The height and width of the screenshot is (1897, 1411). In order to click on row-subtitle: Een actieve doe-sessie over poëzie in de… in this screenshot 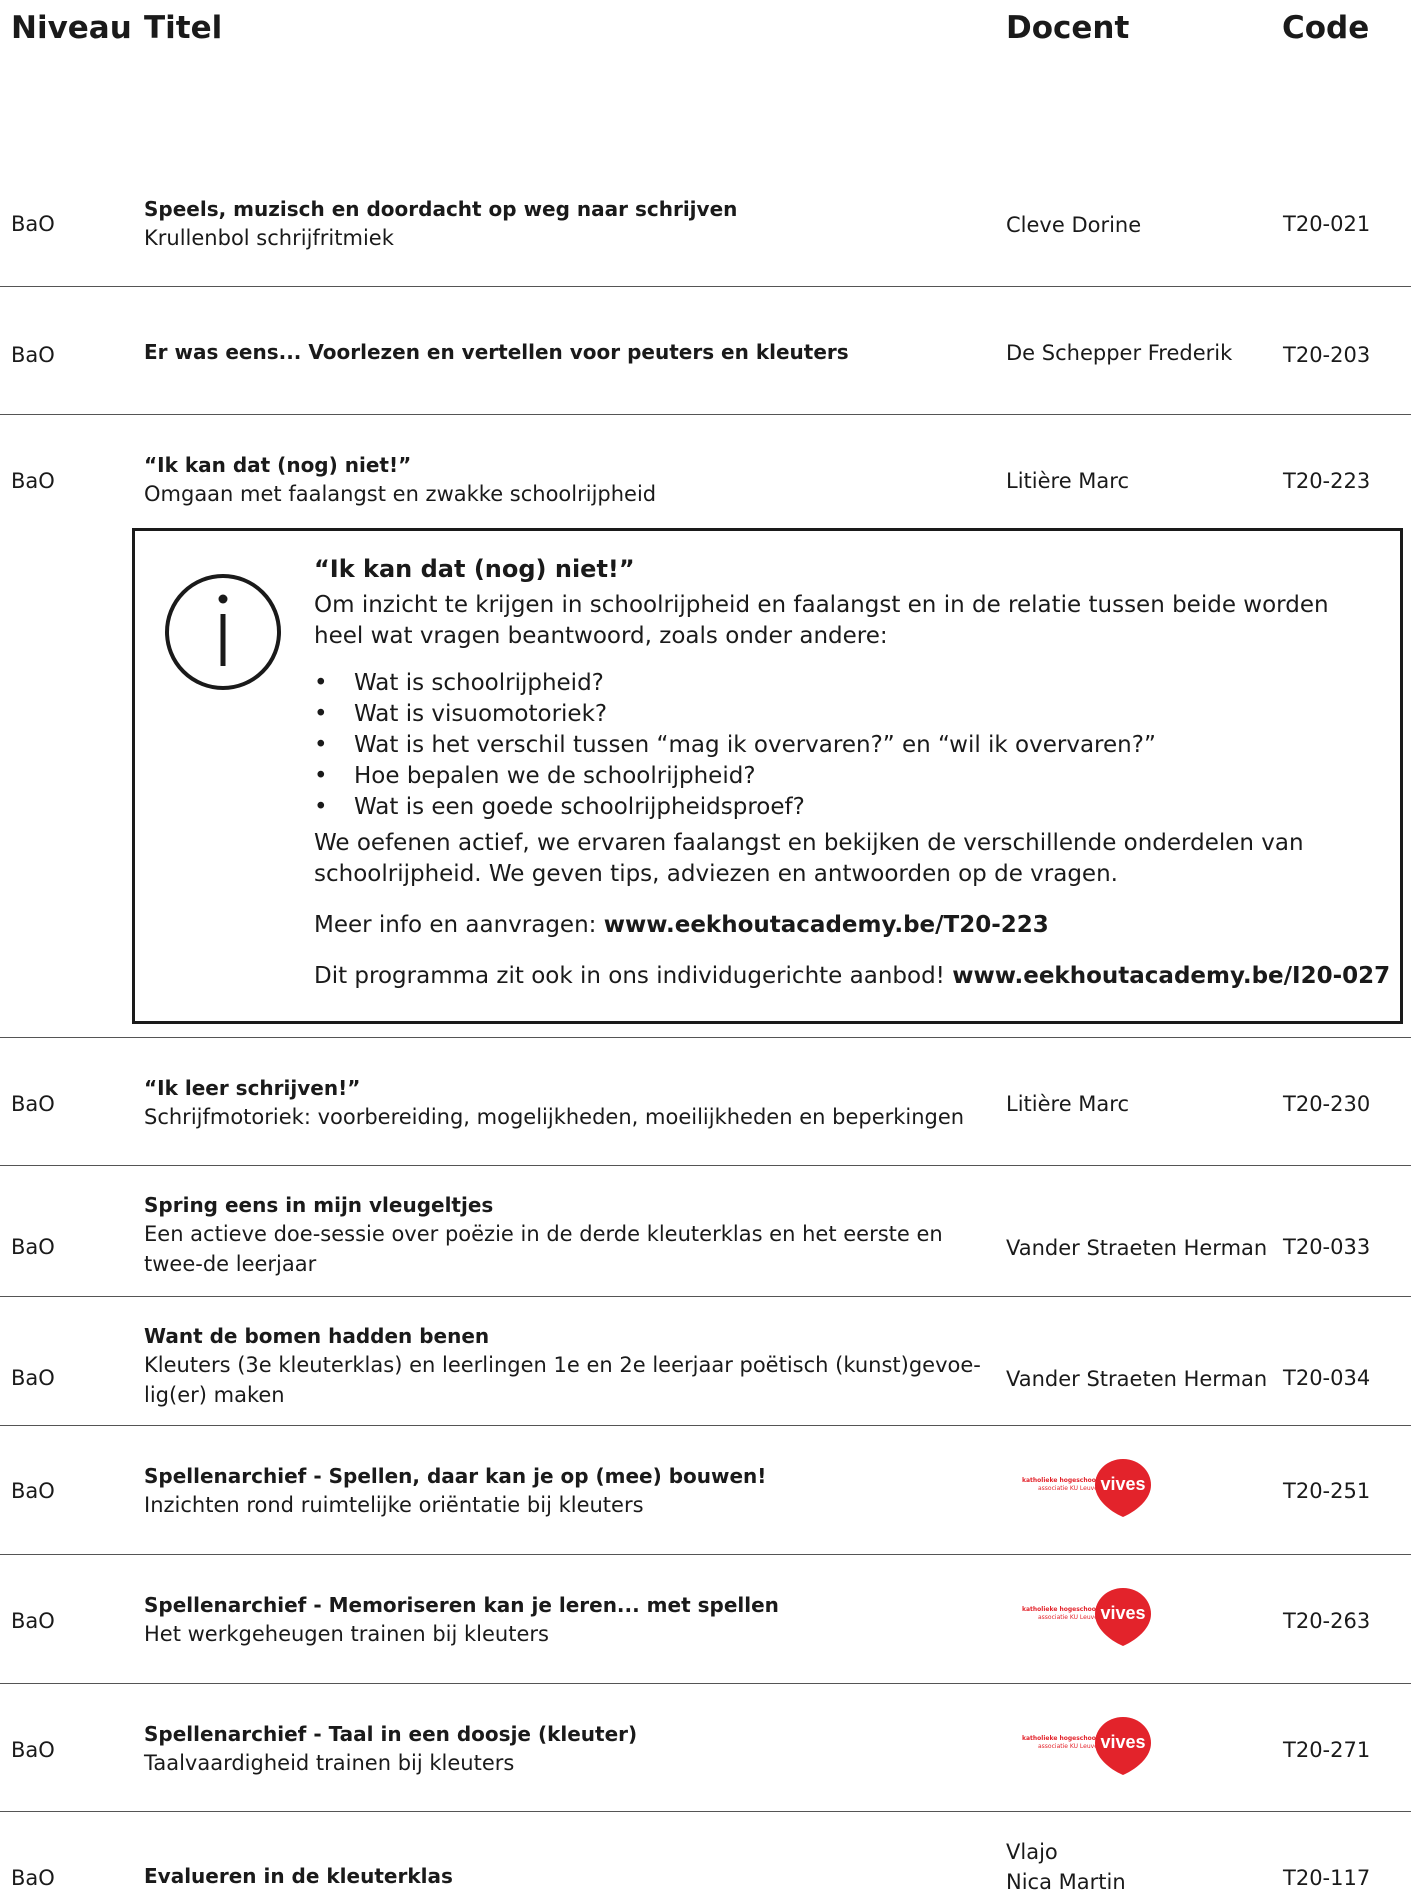, I will do `click(543, 1249)`.